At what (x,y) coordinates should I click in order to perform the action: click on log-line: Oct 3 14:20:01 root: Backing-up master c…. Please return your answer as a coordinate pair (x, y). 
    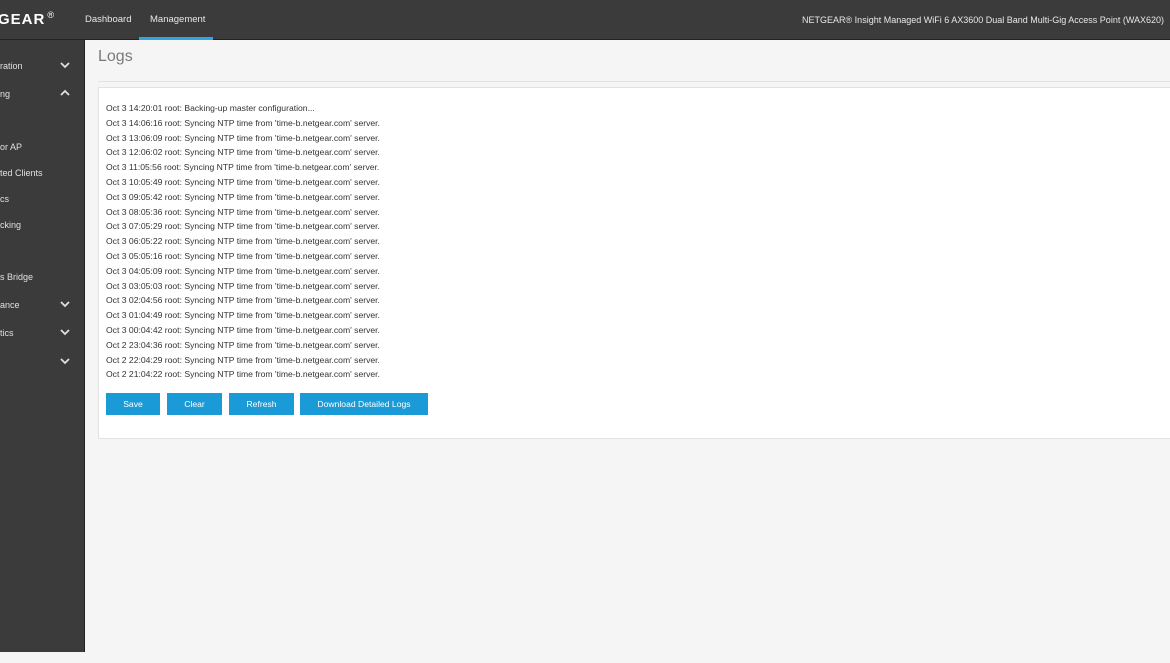
    Looking at the image, I should click on (210, 108).